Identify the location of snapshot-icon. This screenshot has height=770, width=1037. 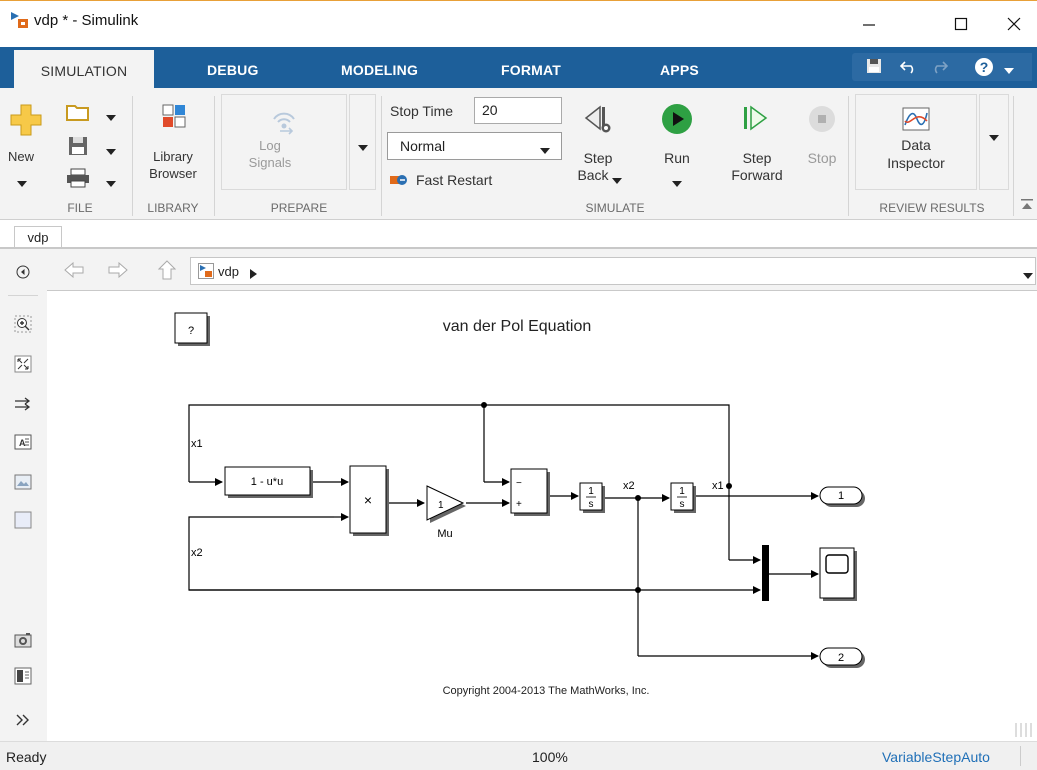
(23, 640).